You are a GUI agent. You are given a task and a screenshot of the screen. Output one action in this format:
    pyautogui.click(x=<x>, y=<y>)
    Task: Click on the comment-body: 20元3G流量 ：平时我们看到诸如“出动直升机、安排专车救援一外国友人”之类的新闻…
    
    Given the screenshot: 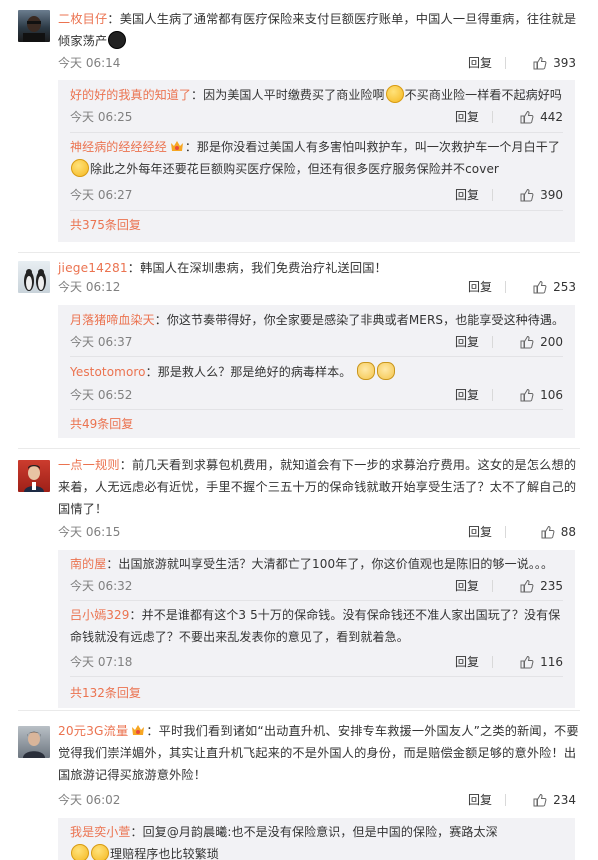 What is the action you would take?
    pyautogui.click(x=318, y=753)
    